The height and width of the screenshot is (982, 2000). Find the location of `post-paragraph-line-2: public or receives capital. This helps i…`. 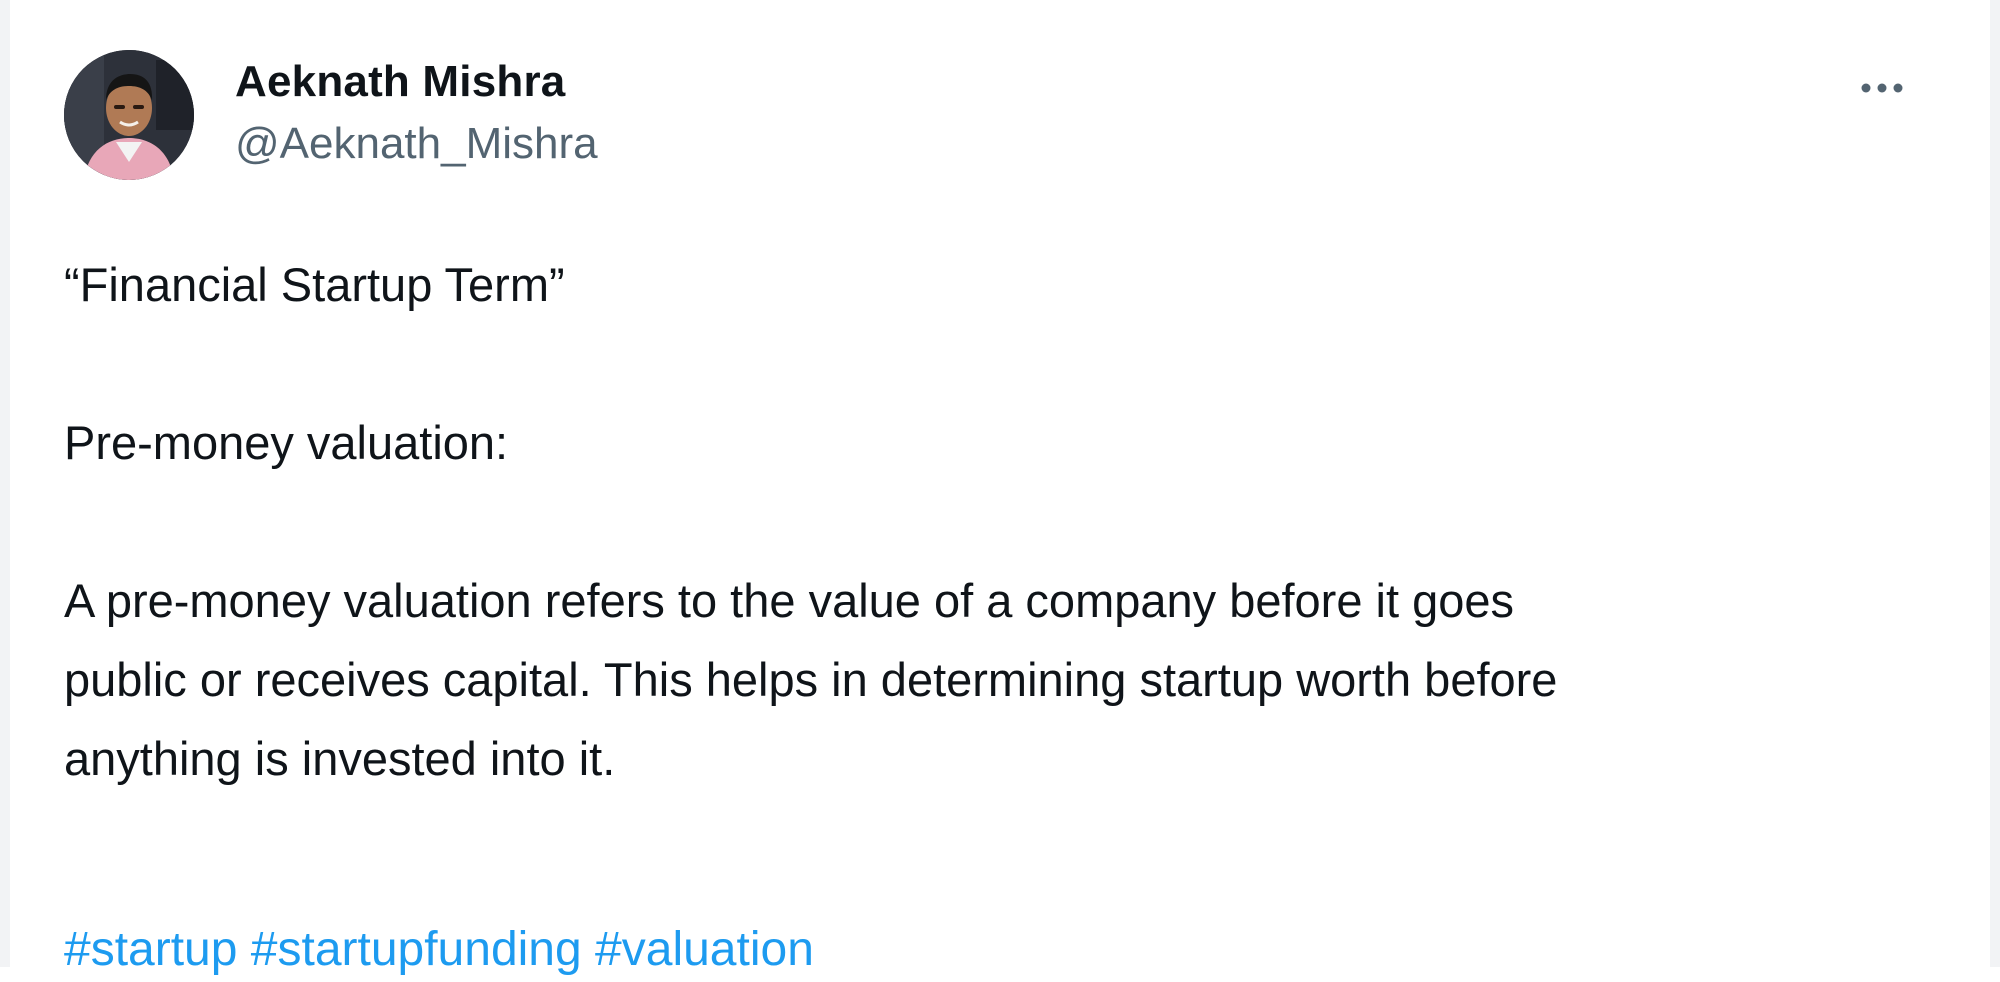

post-paragraph-line-2: public or receives capital. This helps i… is located at coordinates (811, 679).